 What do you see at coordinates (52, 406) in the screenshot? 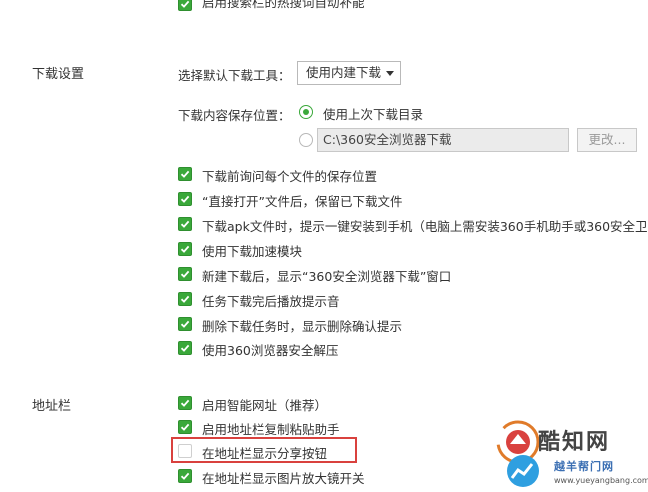
I see `section-title-address-bar: 地址栏` at bounding box center [52, 406].